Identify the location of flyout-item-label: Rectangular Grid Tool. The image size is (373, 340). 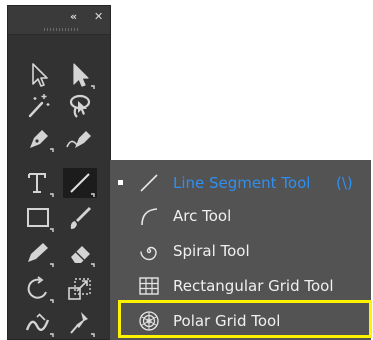
(253, 286).